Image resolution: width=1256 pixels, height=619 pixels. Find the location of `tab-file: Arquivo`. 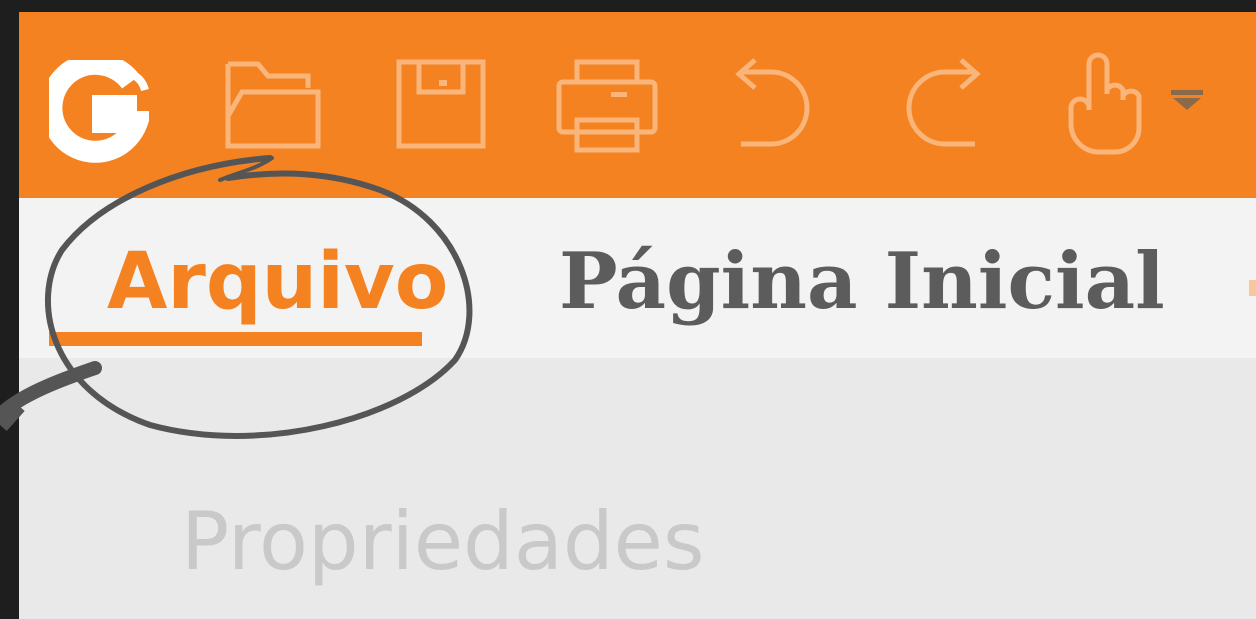

tab-file: Arquivo is located at coordinates (277, 282).